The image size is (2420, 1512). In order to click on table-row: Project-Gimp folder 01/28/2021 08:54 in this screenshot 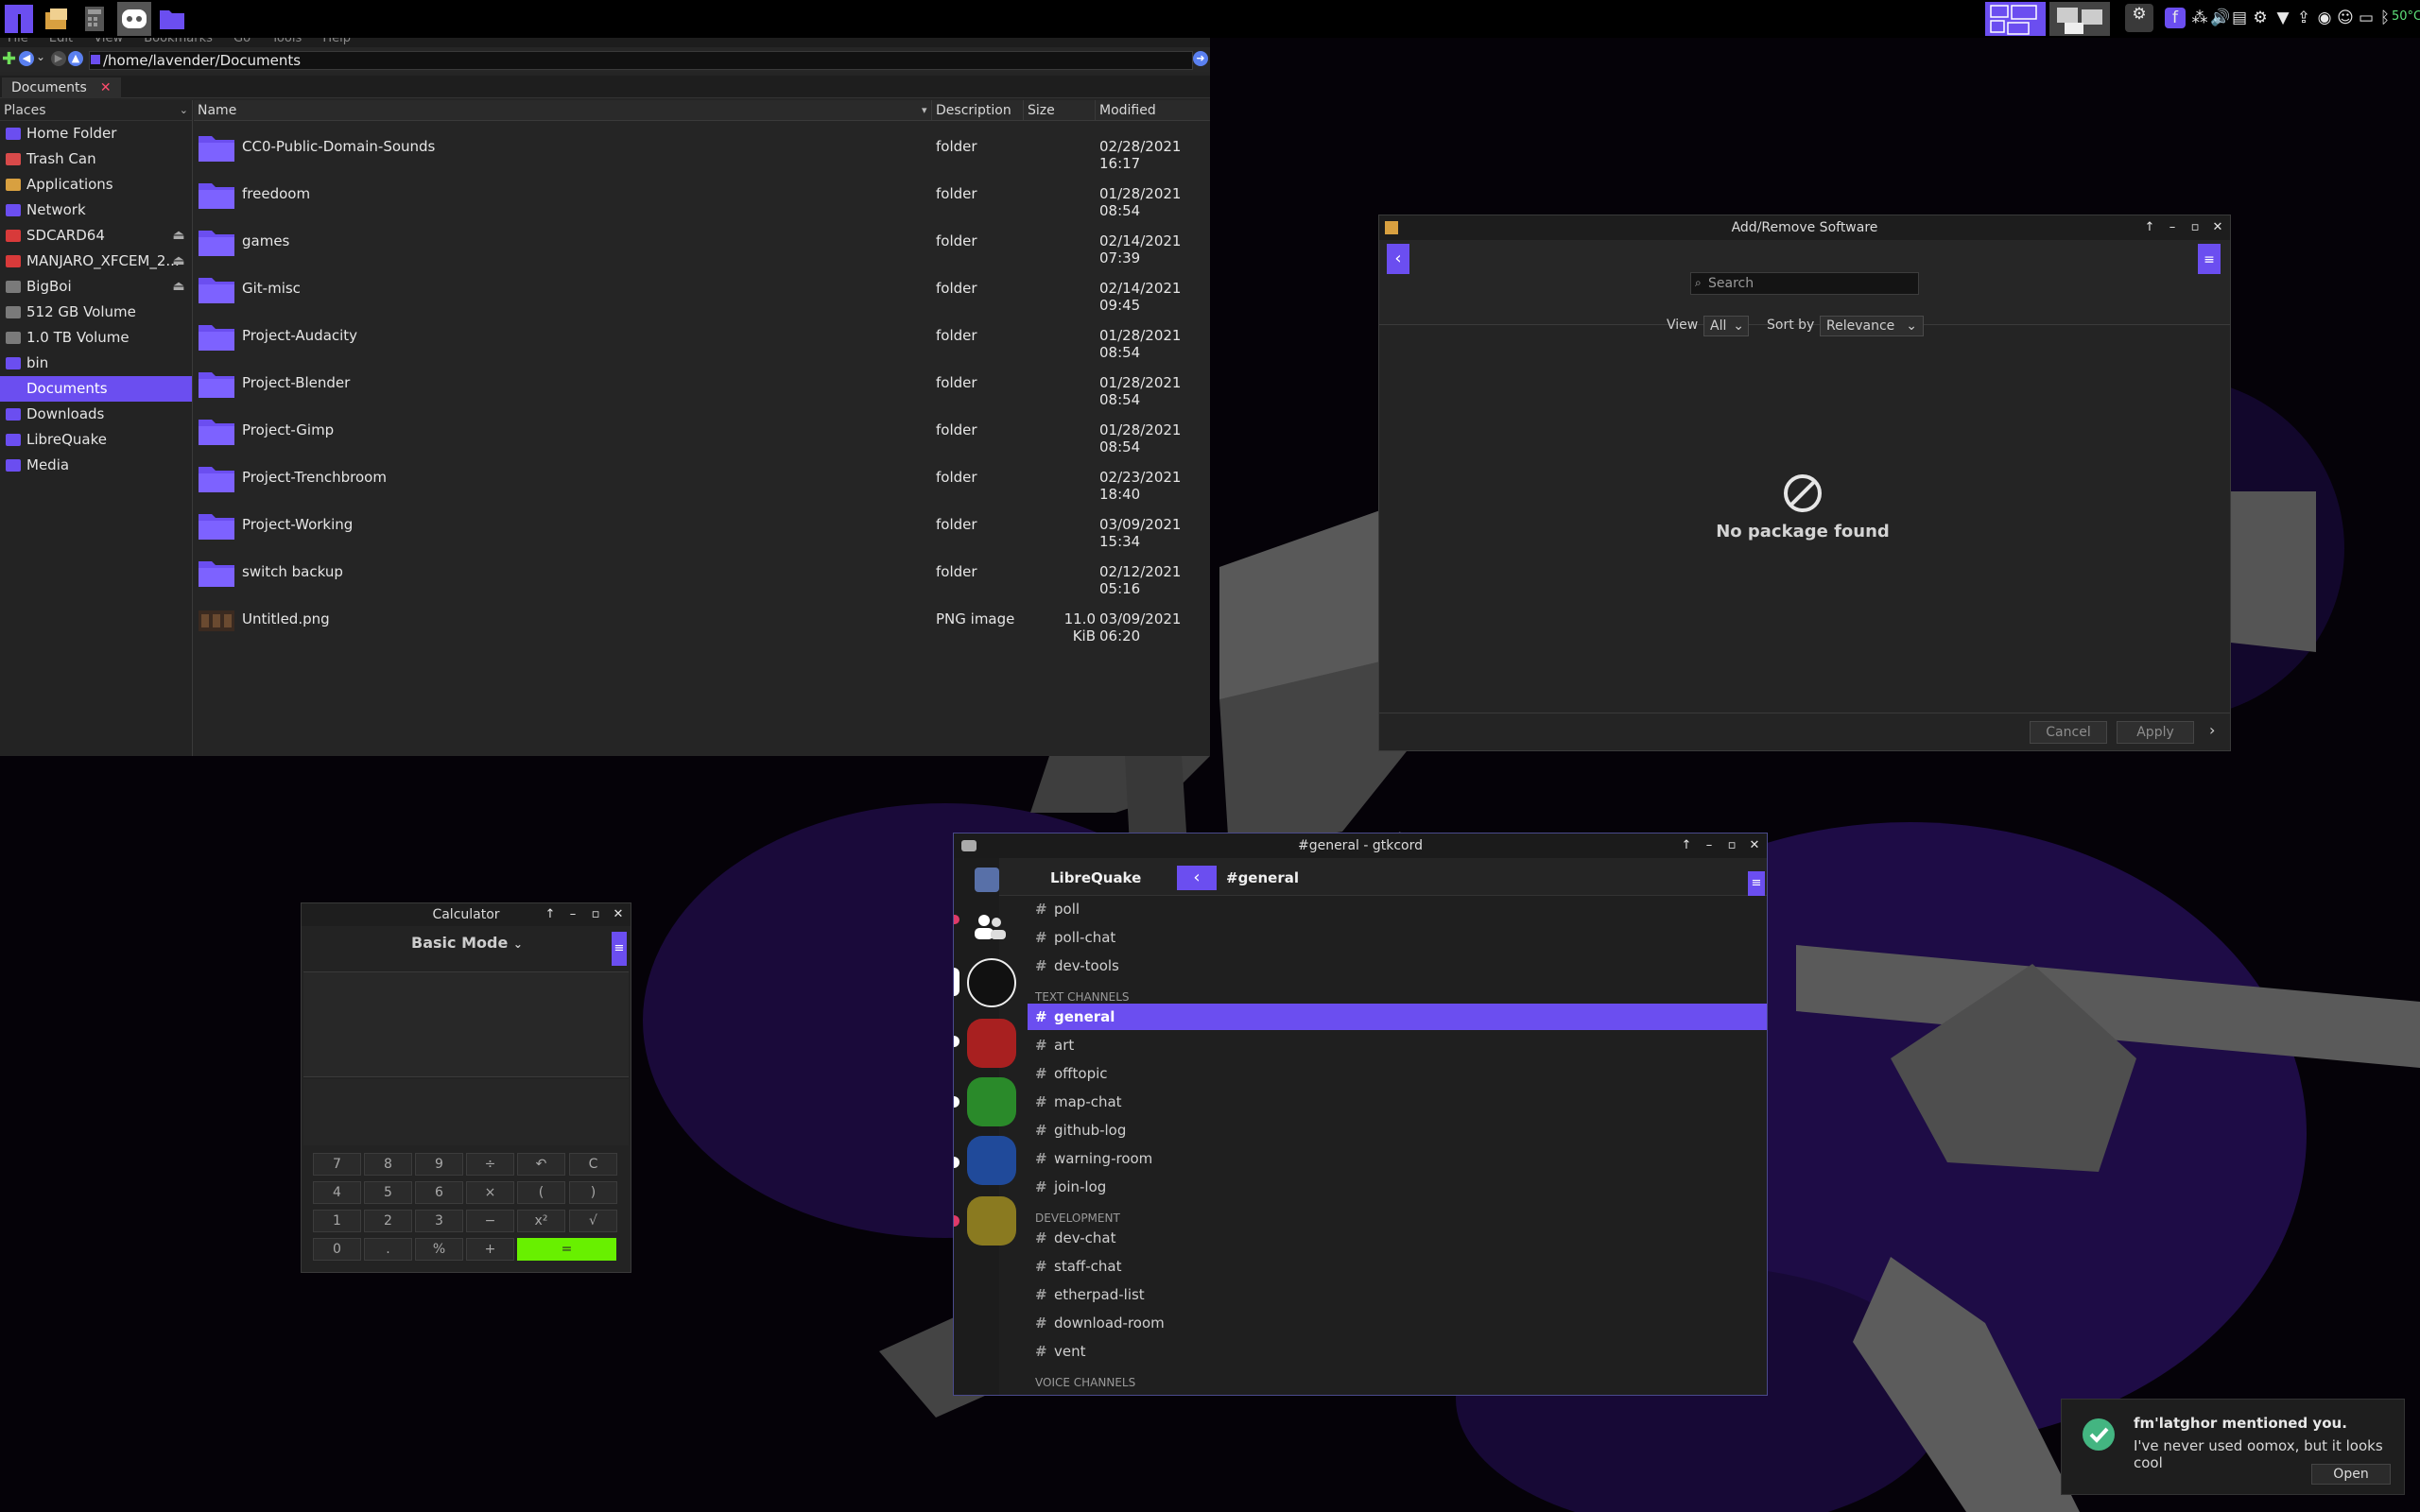, I will do `click(702, 430)`.